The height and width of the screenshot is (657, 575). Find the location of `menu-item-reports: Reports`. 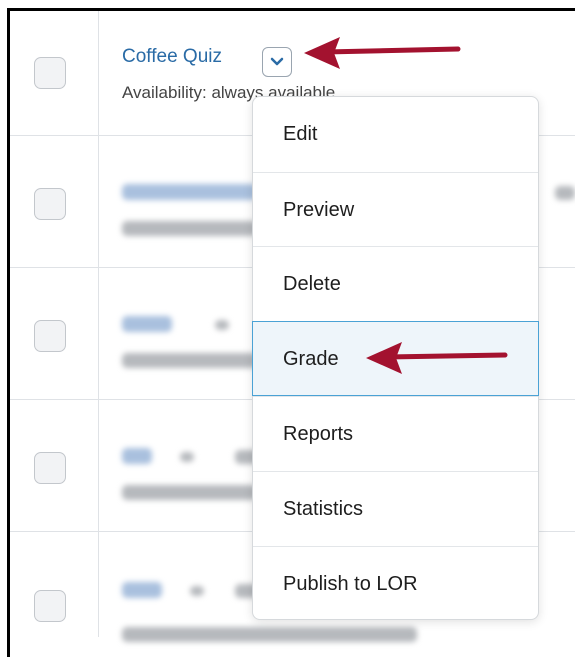

menu-item-reports: Reports is located at coordinates (395, 433).